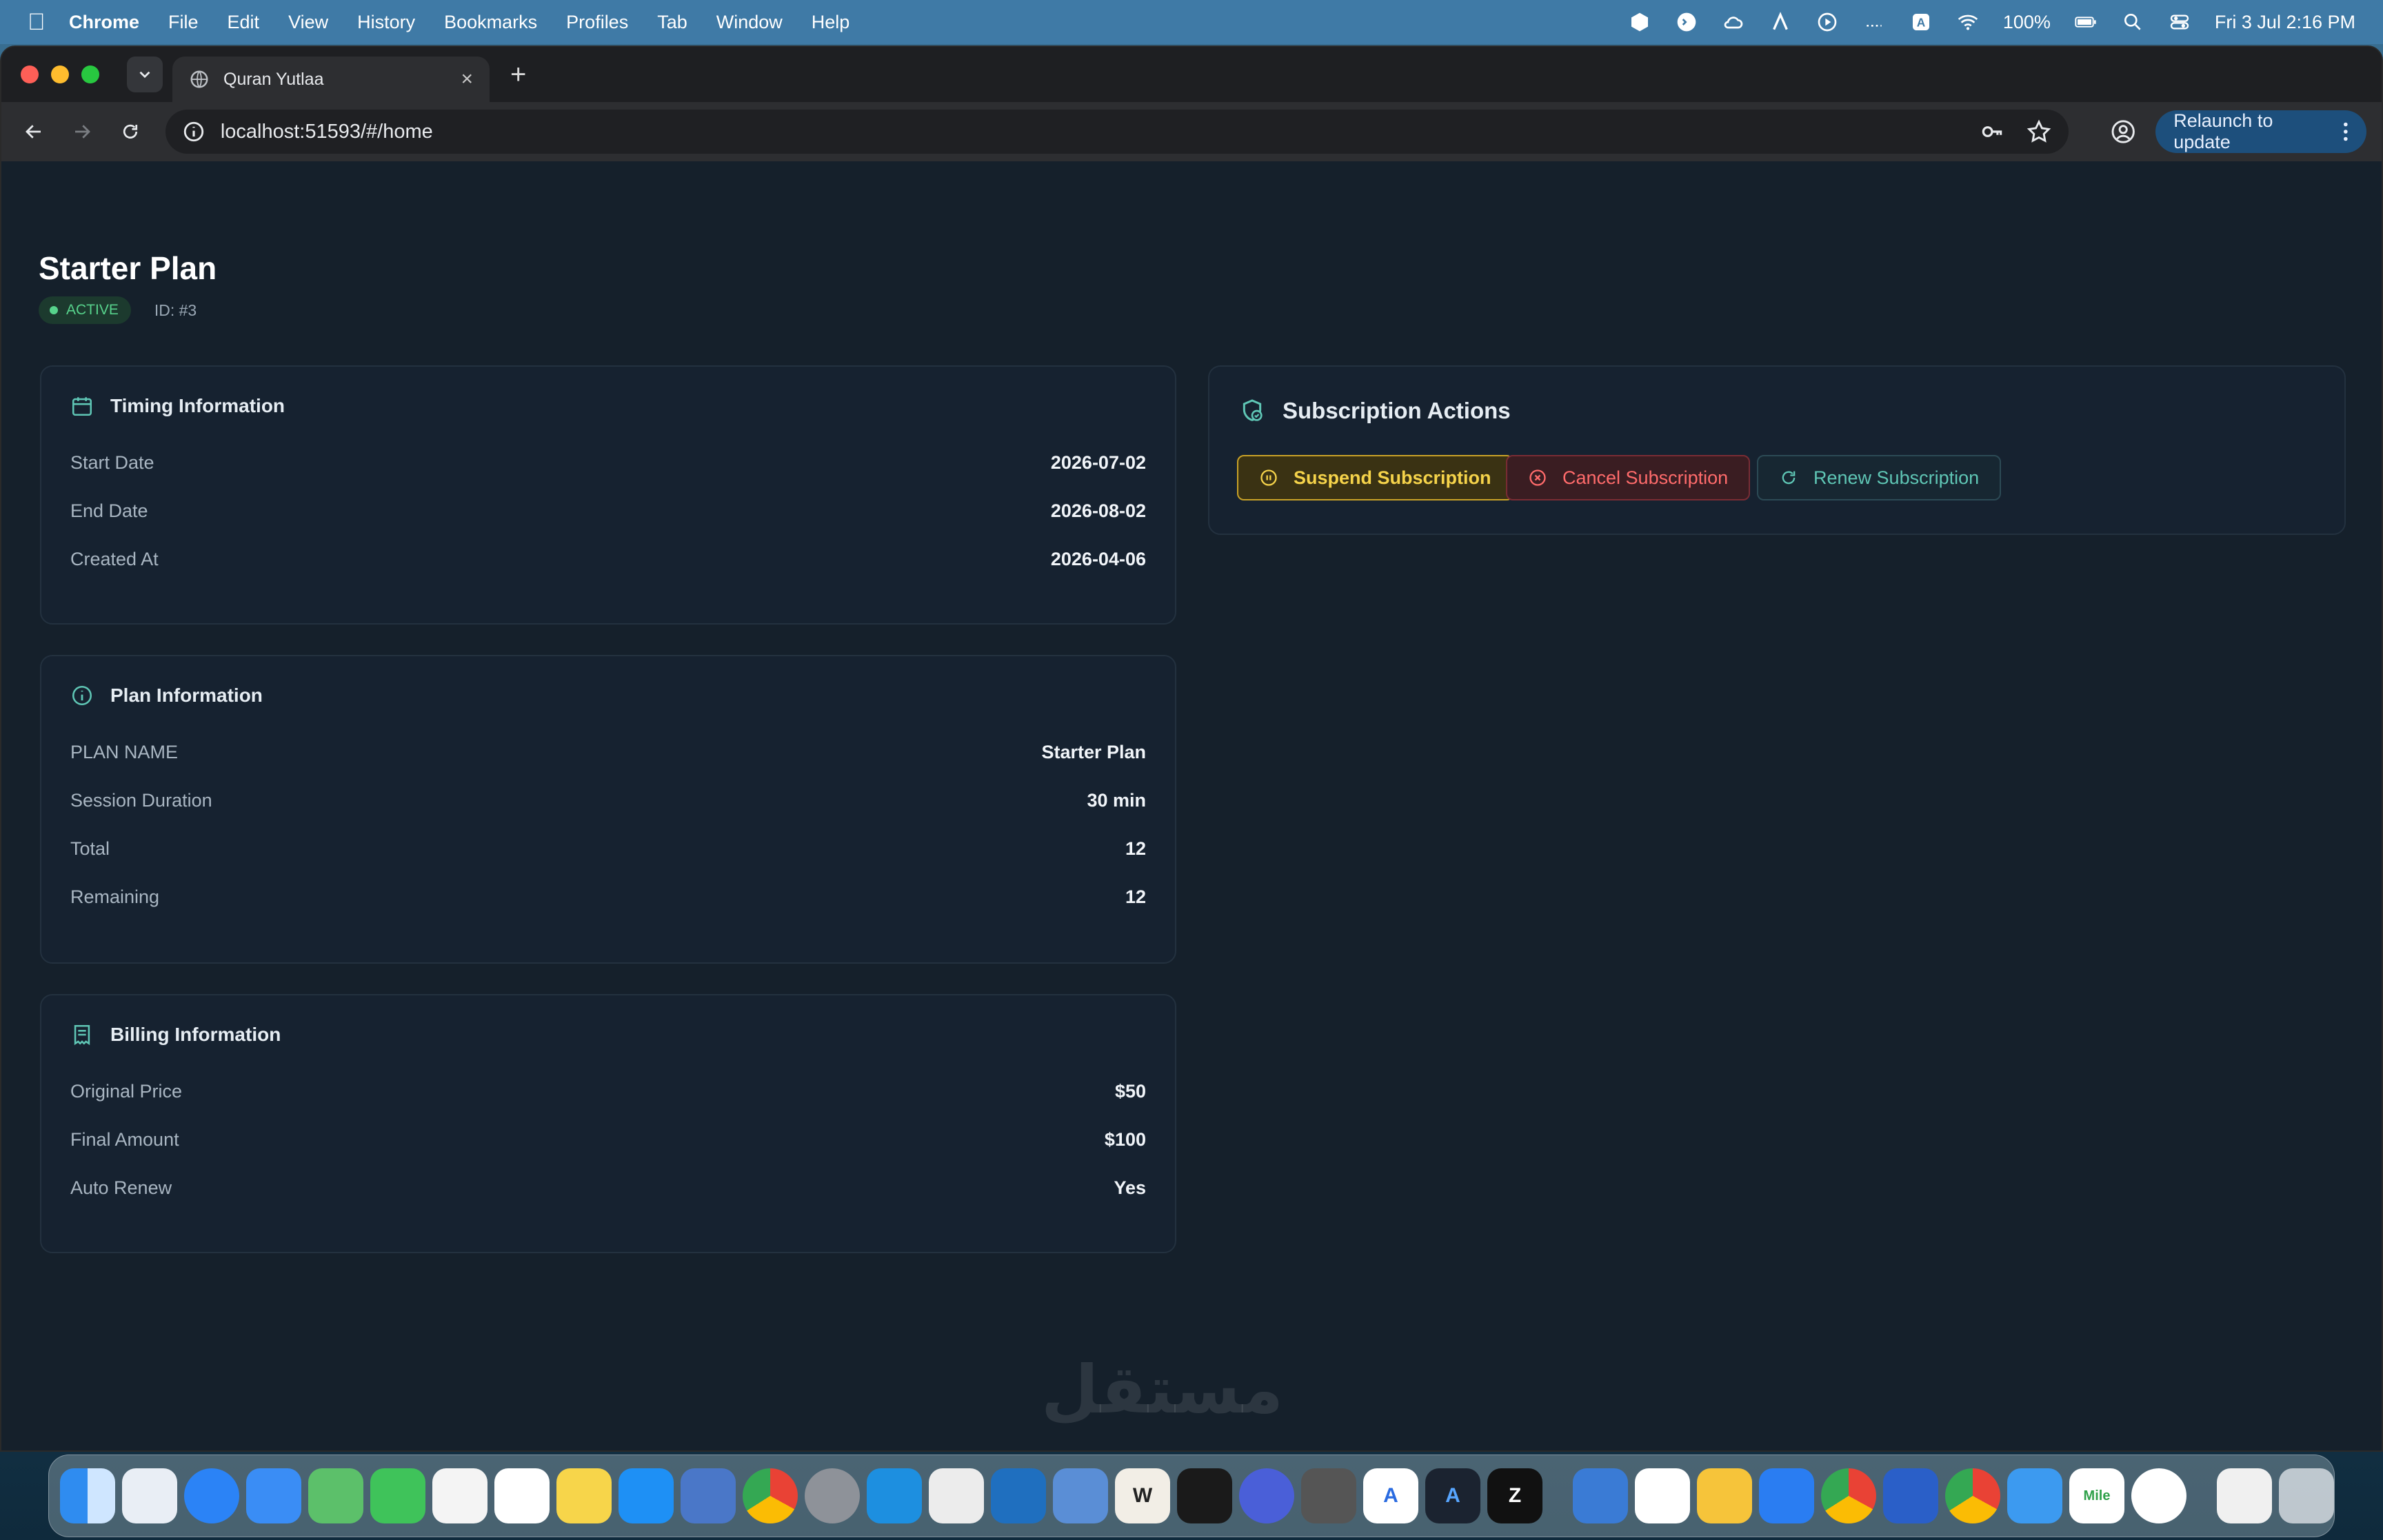 The width and height of the screenshot is (2383, 1540). I want to click on files-icon, so click(1080, 1496).